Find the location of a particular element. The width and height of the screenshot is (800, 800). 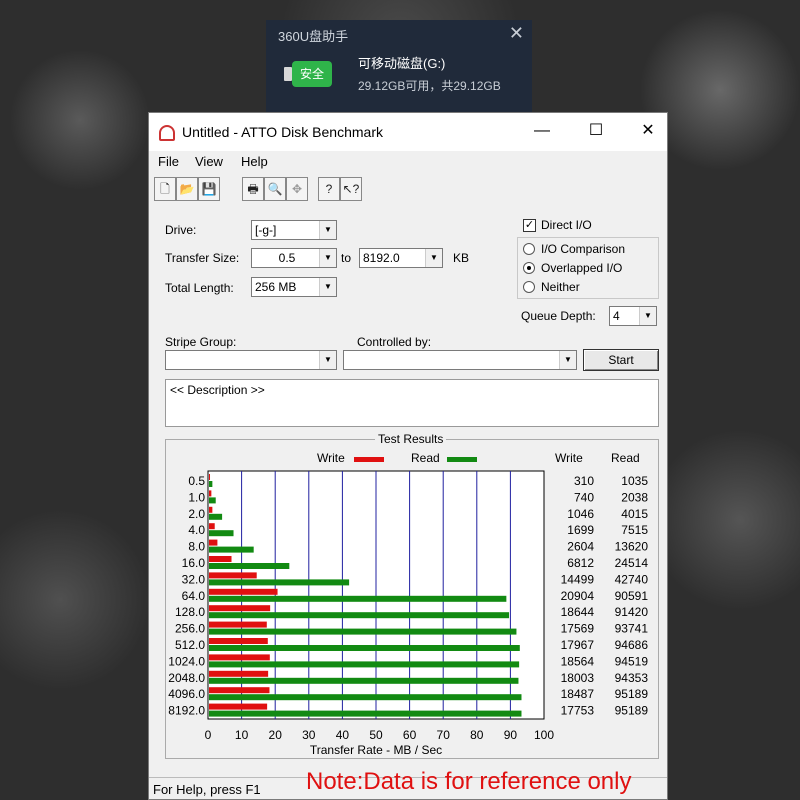

close-button: ✕ is located at coordinates (648, 132).